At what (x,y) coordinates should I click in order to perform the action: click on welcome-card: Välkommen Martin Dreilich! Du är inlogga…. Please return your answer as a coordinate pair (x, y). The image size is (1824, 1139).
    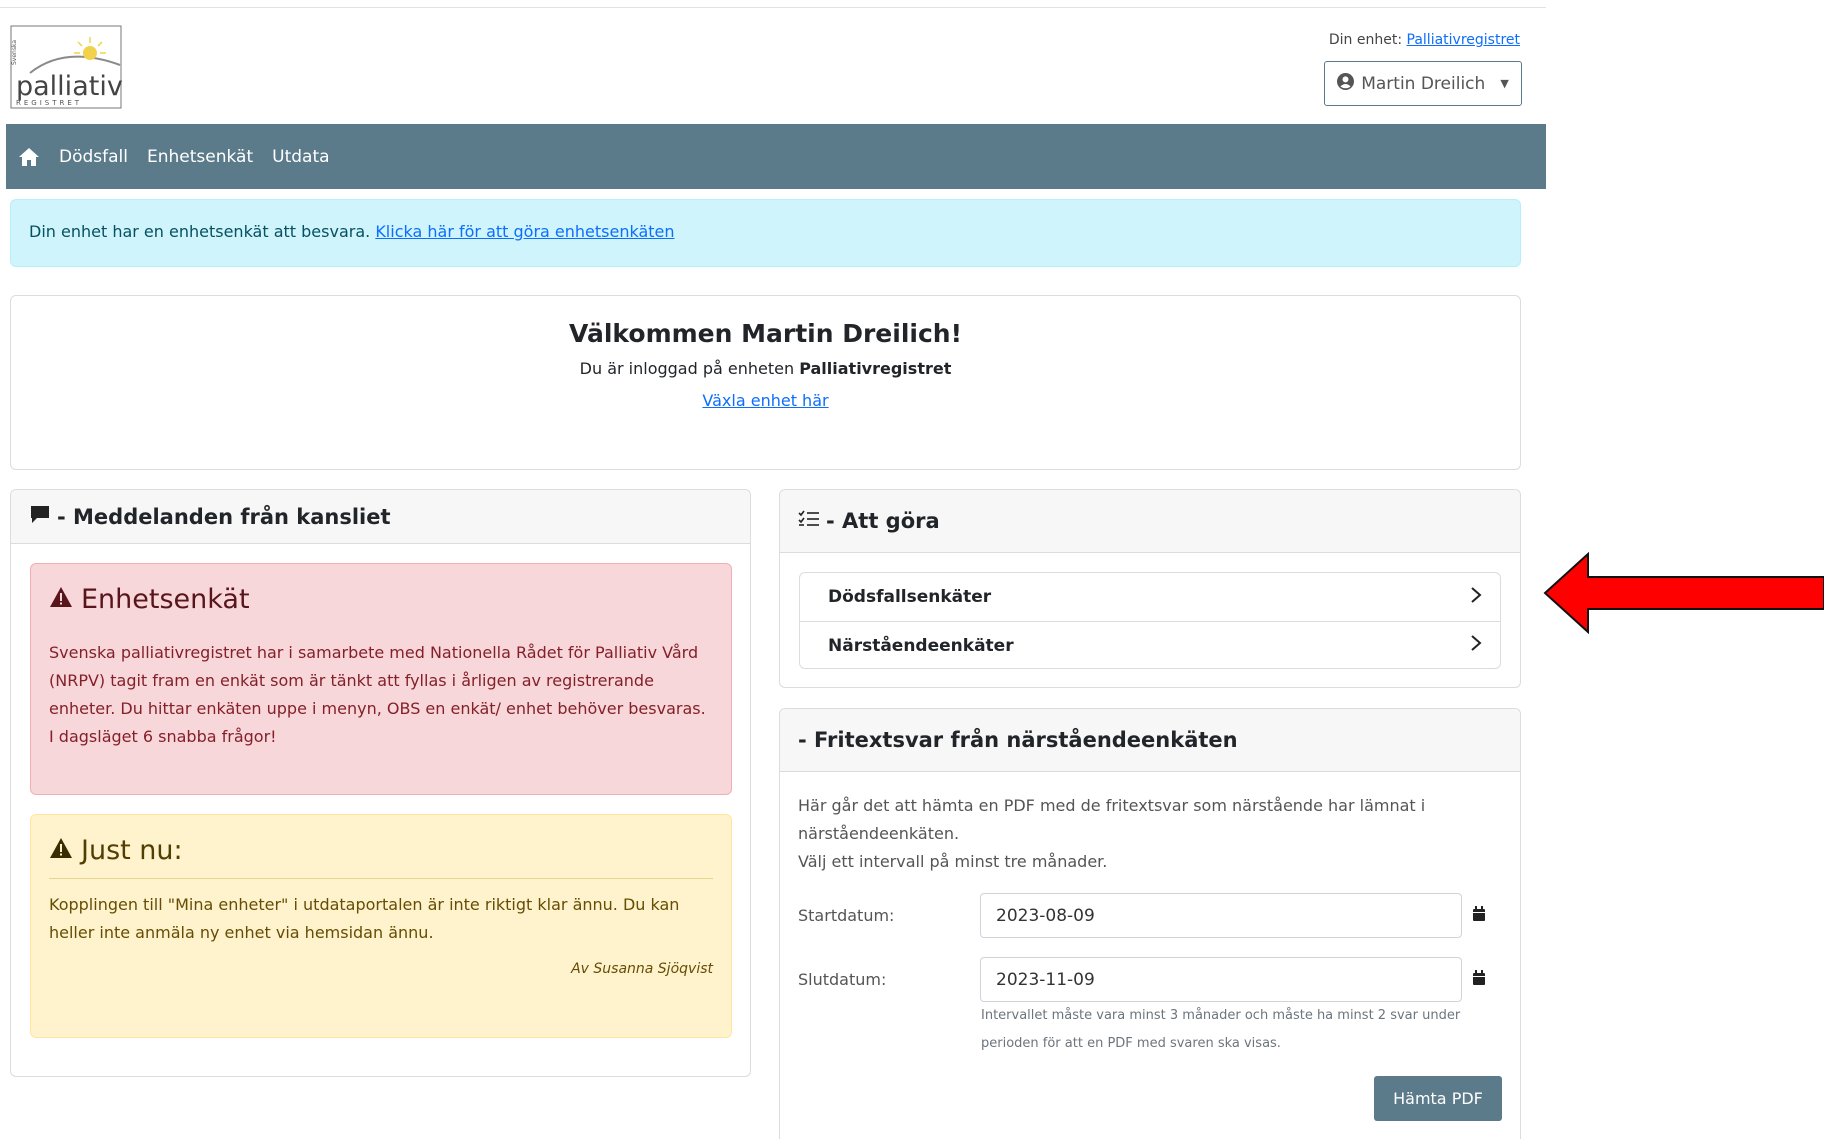
    Looking at the image, I should click on (765, 382).